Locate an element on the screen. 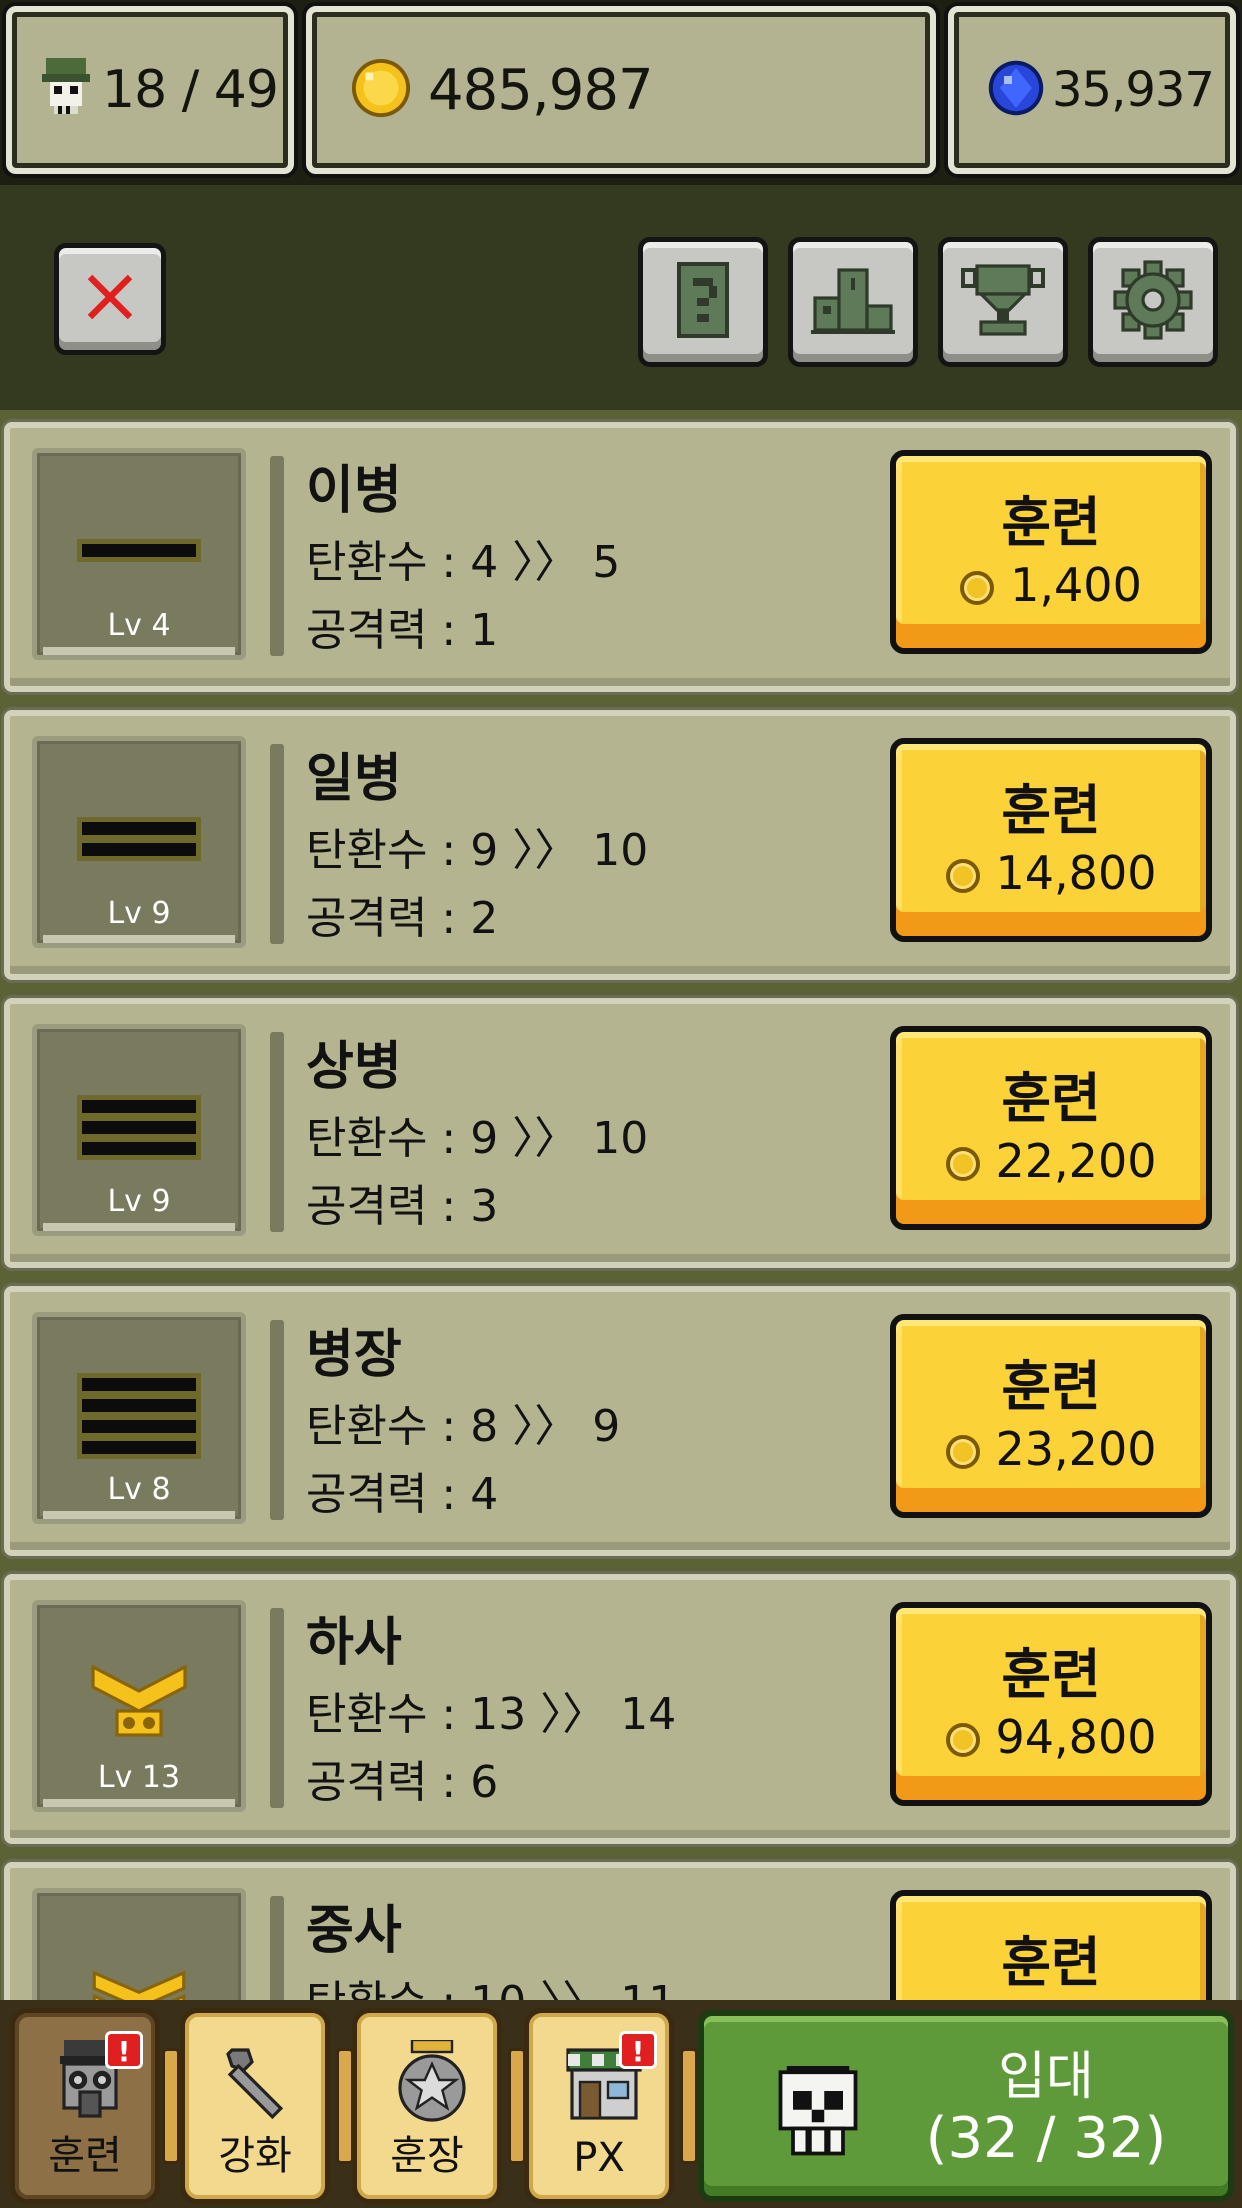 The width and height of the screenshot is (1242, 2208). train-cost: 22,200 is located at coordinates (1076, 1161).